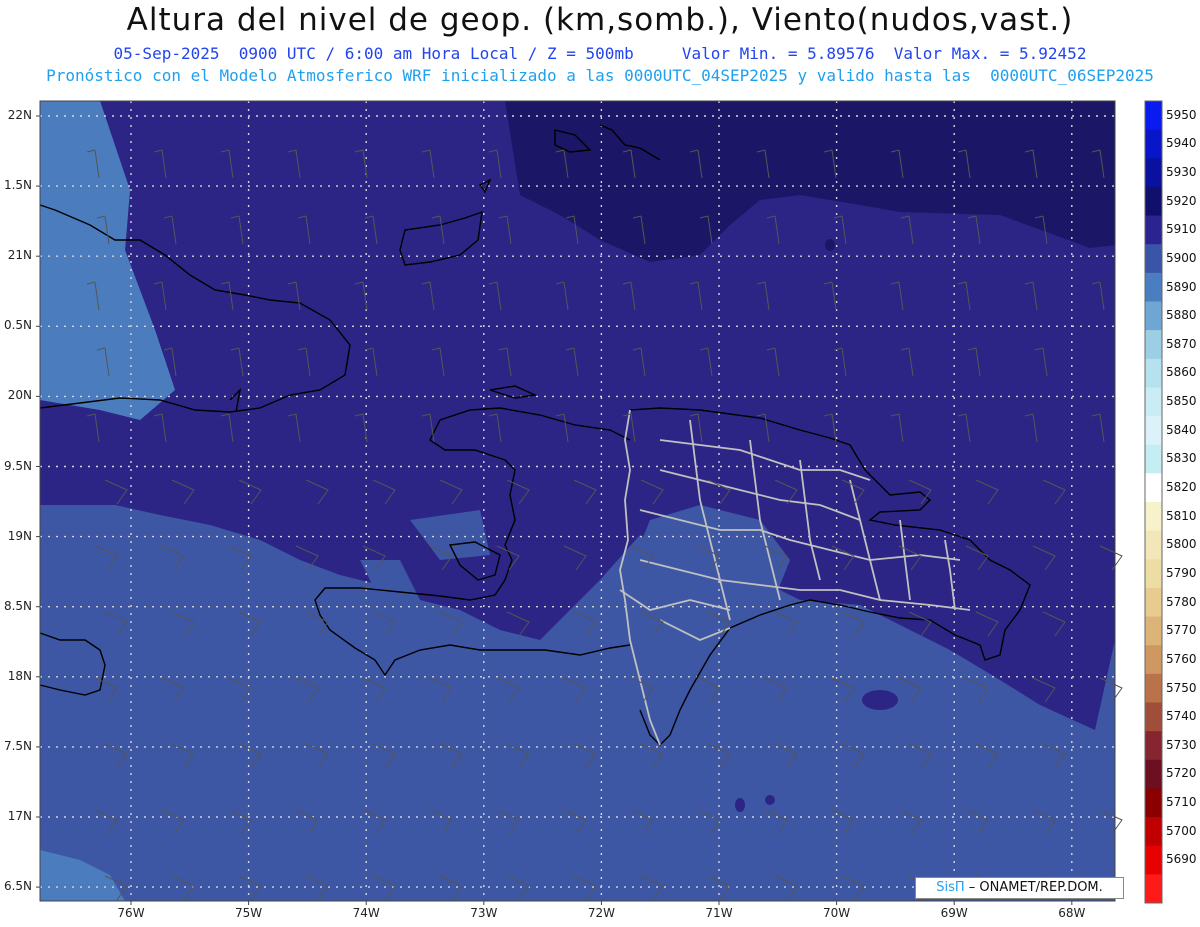 The image size is (1200, 927). What do you see at coordinates (719, 913) in the screenshot?
I see `lon-label: 71W` at bounding box center [719, 913].